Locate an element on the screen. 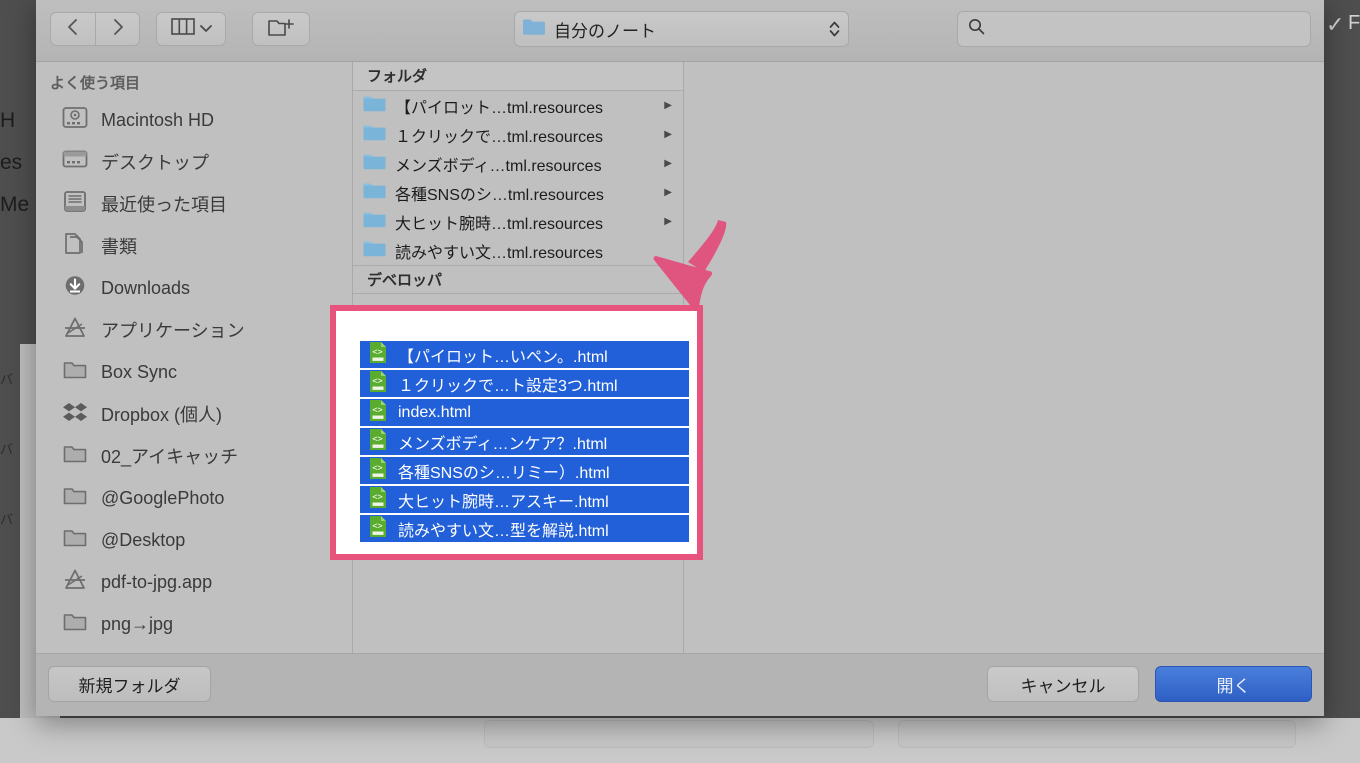 This screenshot has width=1360, height=763. sidebar-item-3: 最近使った項目 is located at coordinates (194, 204).